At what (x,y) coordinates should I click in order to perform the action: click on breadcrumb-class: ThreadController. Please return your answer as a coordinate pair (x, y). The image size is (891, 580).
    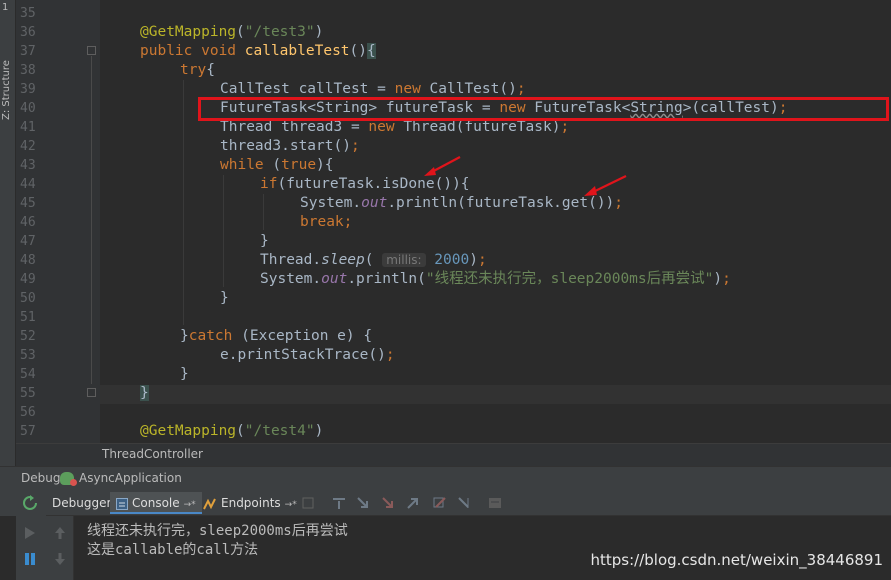
    Looking at the image, I should click on (152, 454).